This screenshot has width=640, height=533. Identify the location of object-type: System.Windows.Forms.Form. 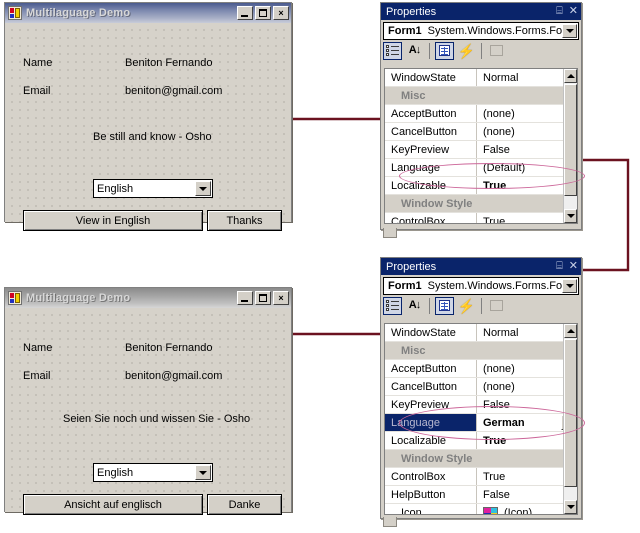
(501, 31).